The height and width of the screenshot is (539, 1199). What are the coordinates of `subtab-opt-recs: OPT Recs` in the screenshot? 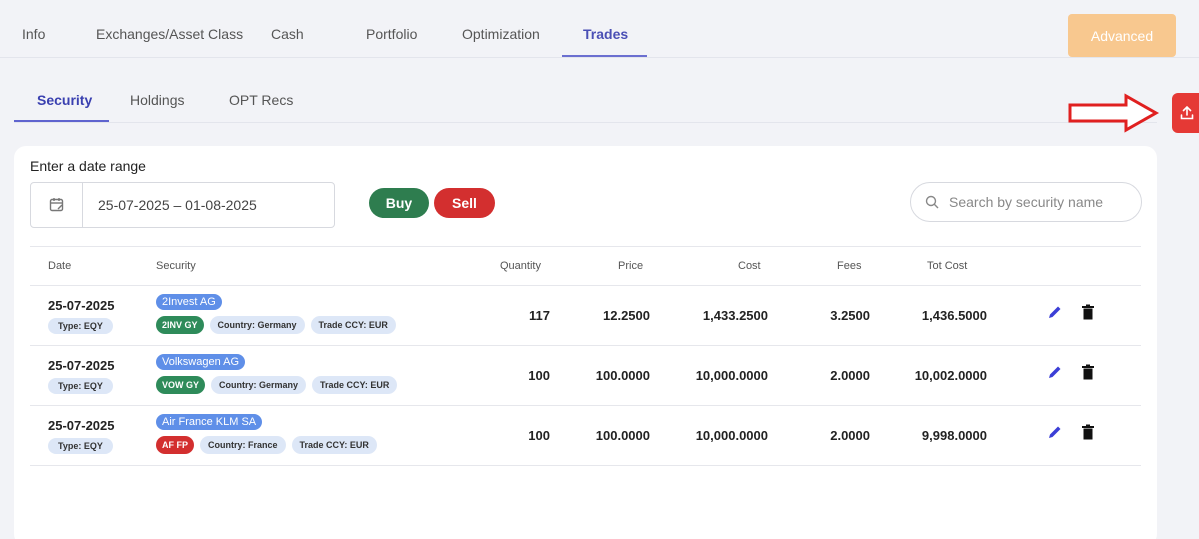 It's located at (261, 100).